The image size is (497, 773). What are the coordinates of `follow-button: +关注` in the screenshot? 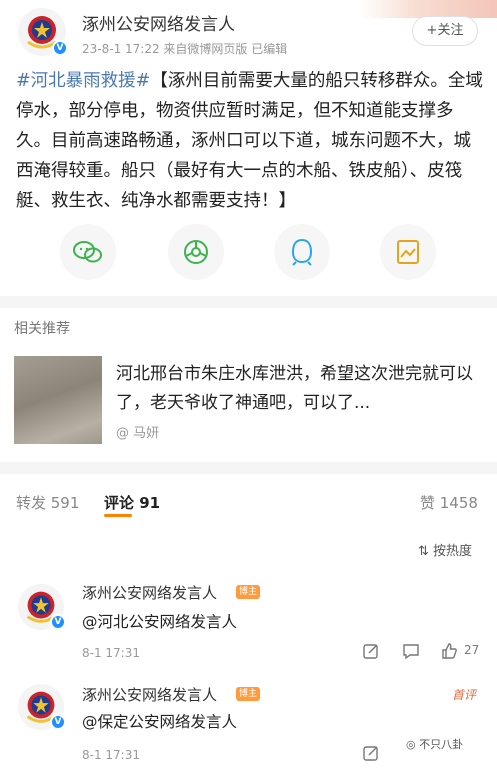 It's located at (445, 31).